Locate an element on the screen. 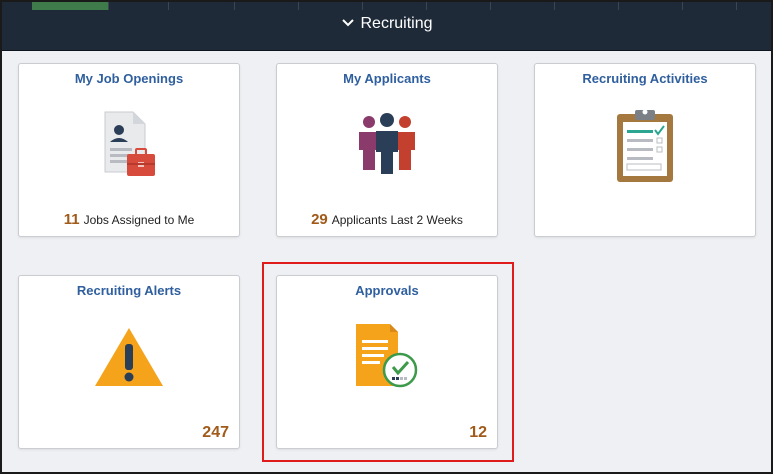  tile-footer: 29 Applicants Last 2 Weeks is located at coordinates (387, 219).